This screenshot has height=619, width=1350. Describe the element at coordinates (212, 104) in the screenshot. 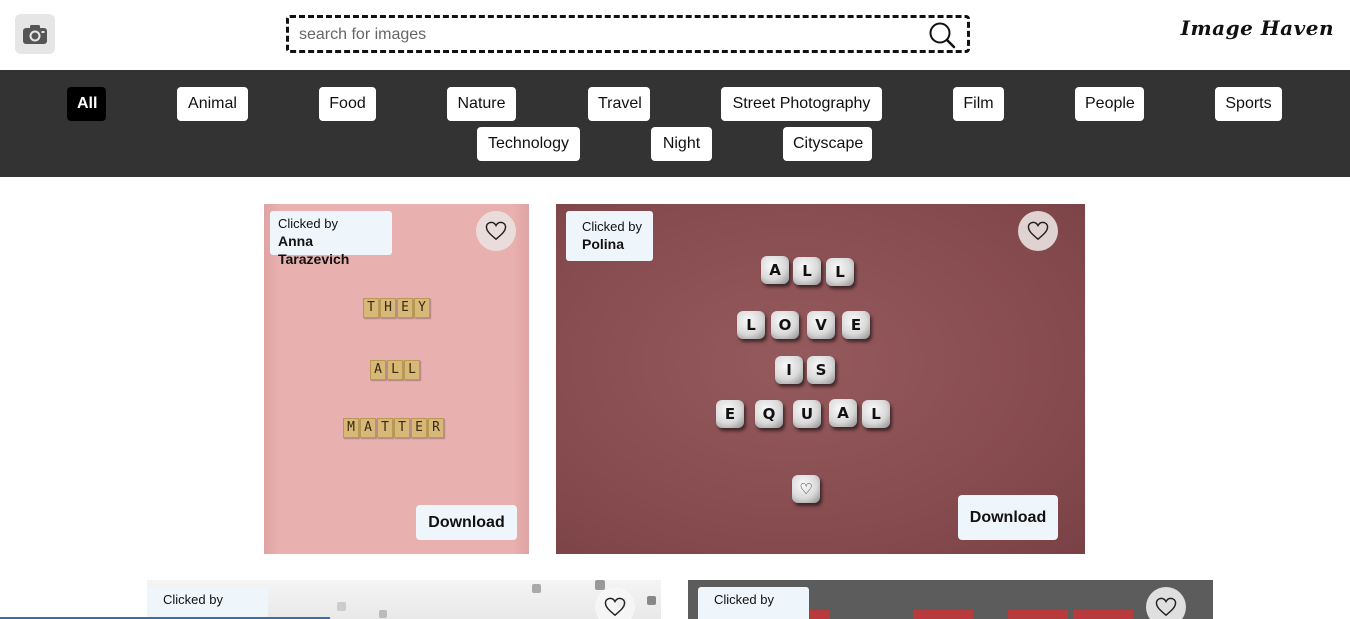

I see `category-chip-animal: Animal` at that location.